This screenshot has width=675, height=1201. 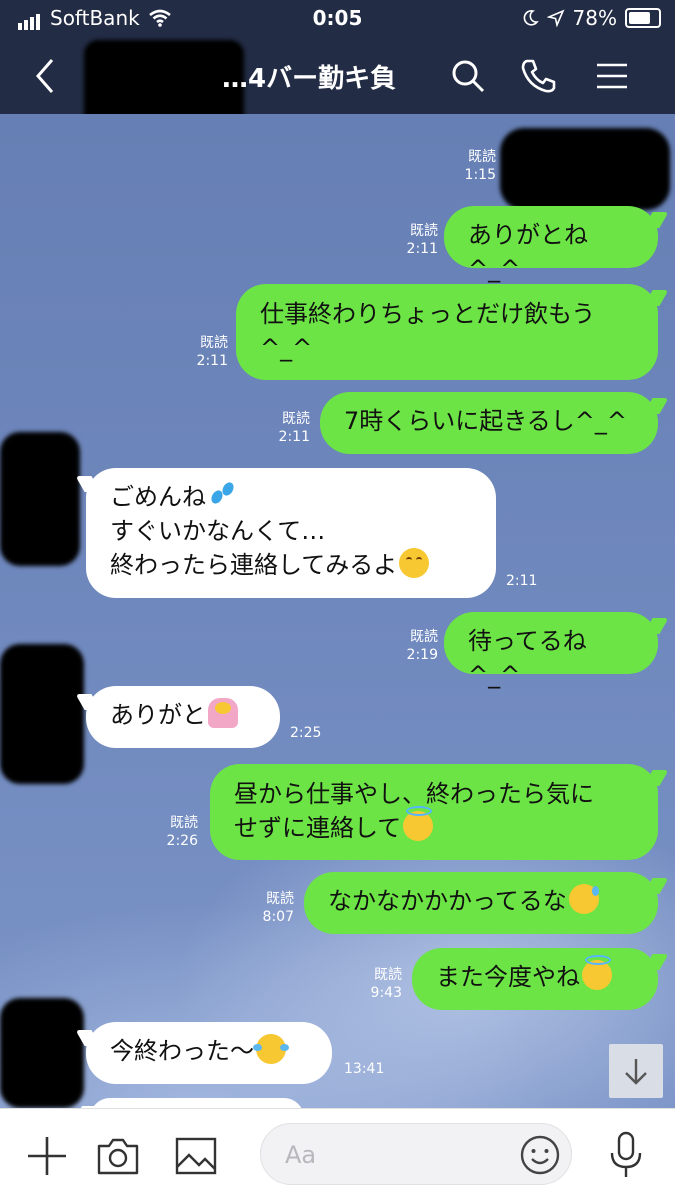 I want to click on message-meta: 既読 1:15, so click(x=480, y=166).